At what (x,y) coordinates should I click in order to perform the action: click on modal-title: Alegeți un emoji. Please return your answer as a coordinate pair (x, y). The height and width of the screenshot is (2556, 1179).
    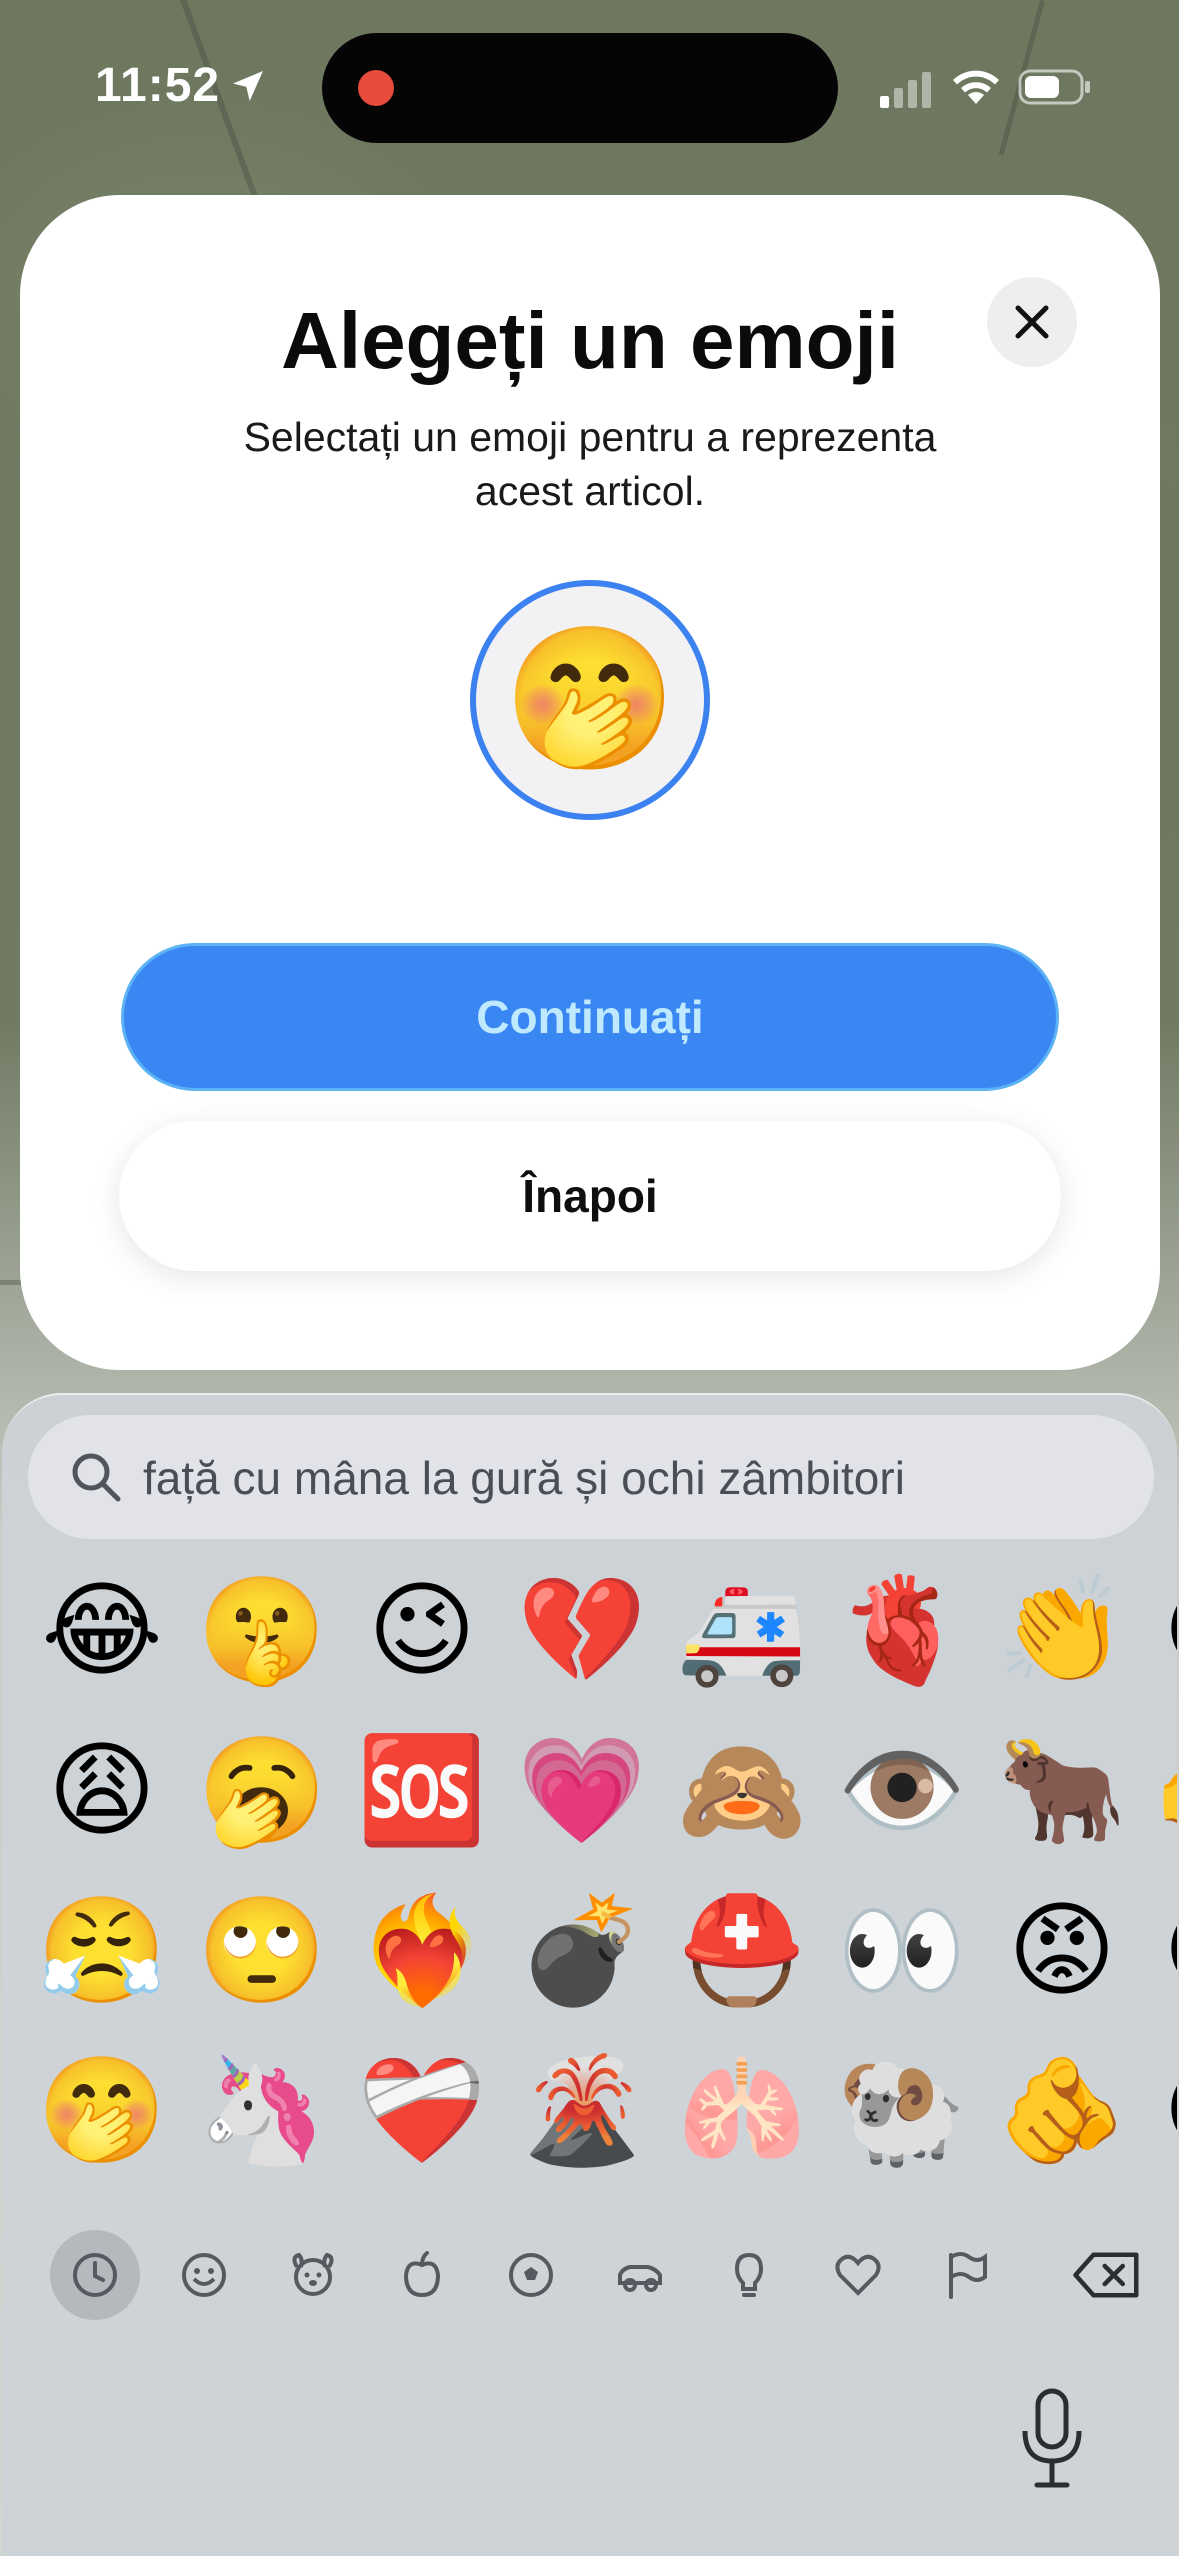
    Looking at the image, I should click on (590, 340).